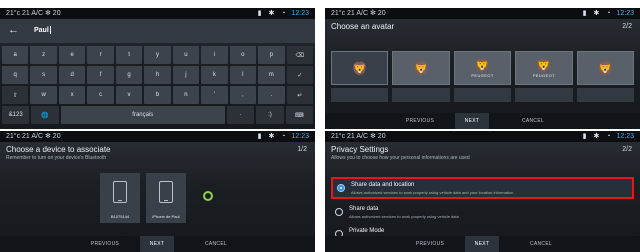 The width and height of the screenshot is (640, 252). Describe the element at coordinates (43, 95) in the screenshot. I see `key: w` at that location.